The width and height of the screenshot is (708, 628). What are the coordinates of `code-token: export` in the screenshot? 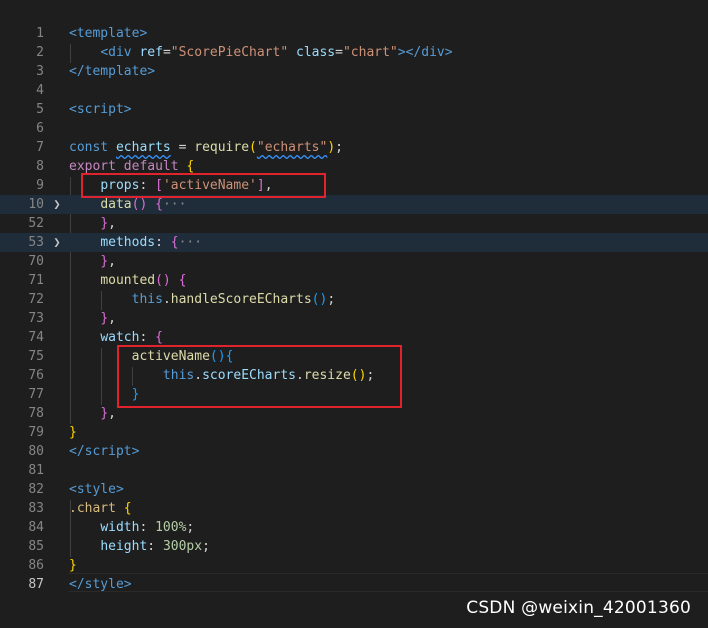 It's located at (92, 166).